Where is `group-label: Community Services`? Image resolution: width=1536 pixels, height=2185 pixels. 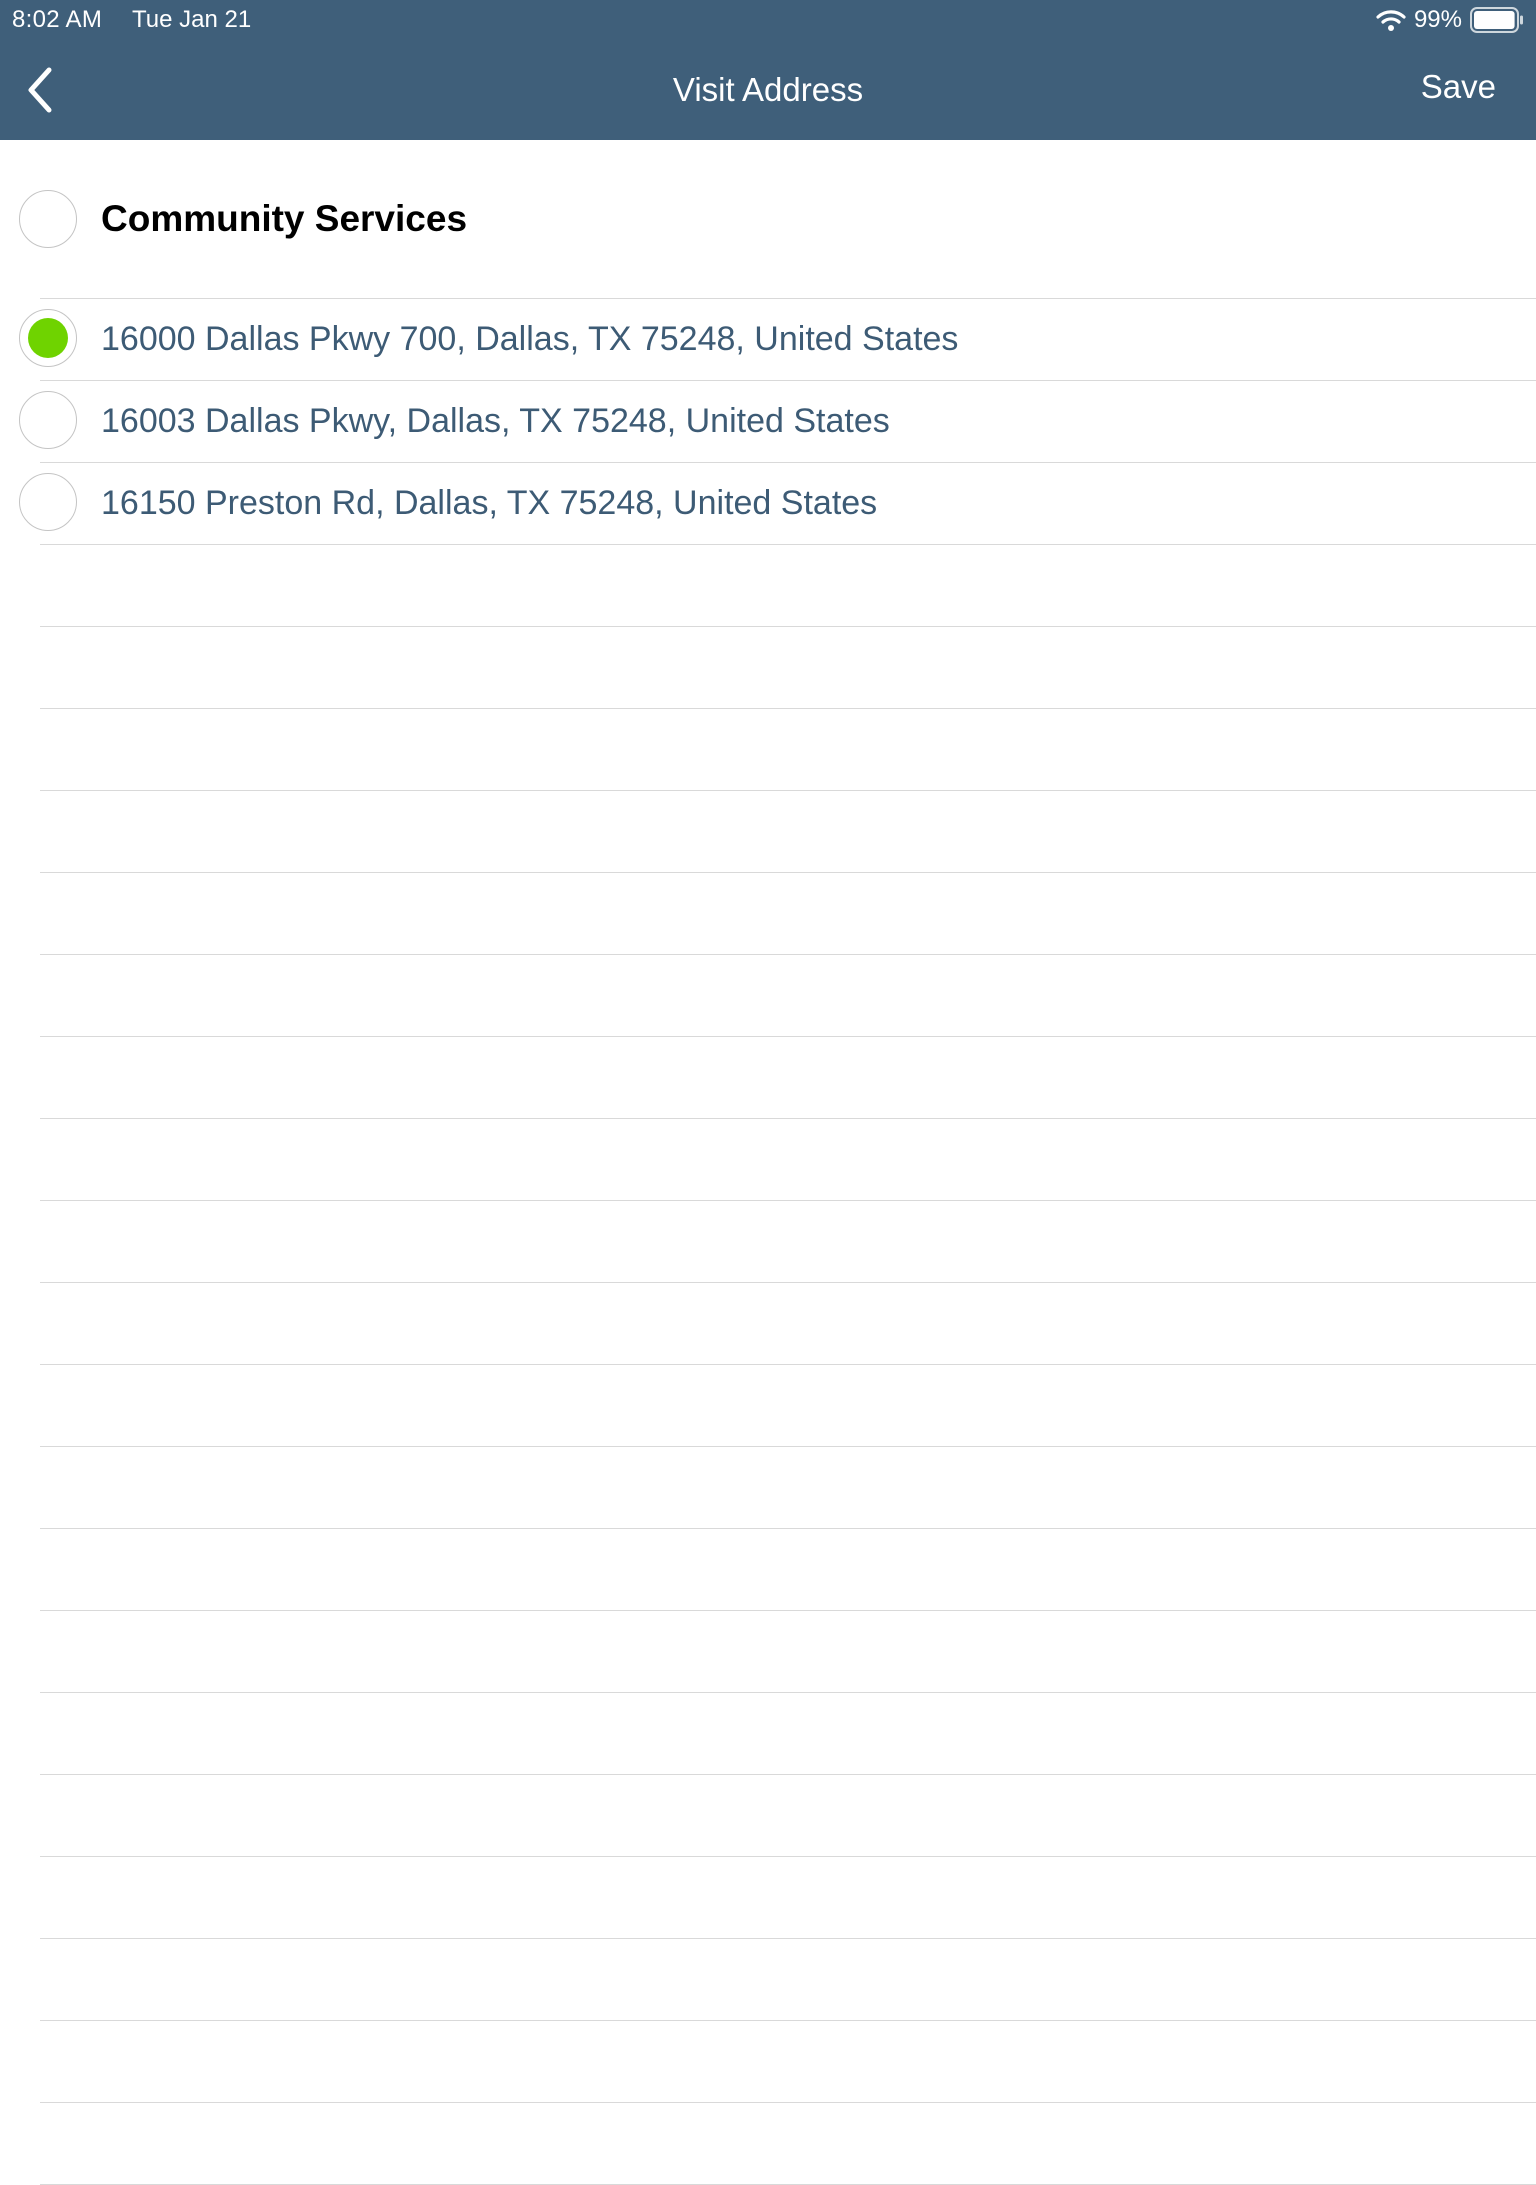 group-label: Community Services is located at coordinates (284, 218).